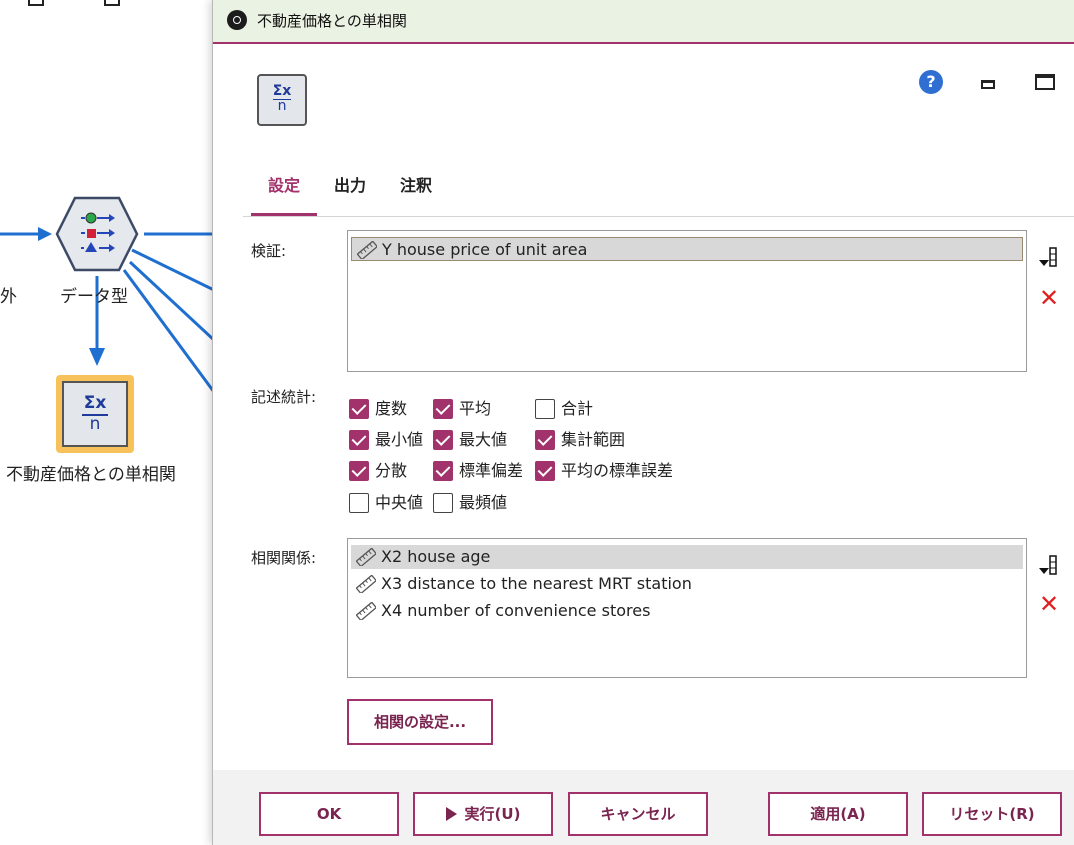 The image size is (1074, 845). I want to click on maximize-icon, so click(1045, 82).